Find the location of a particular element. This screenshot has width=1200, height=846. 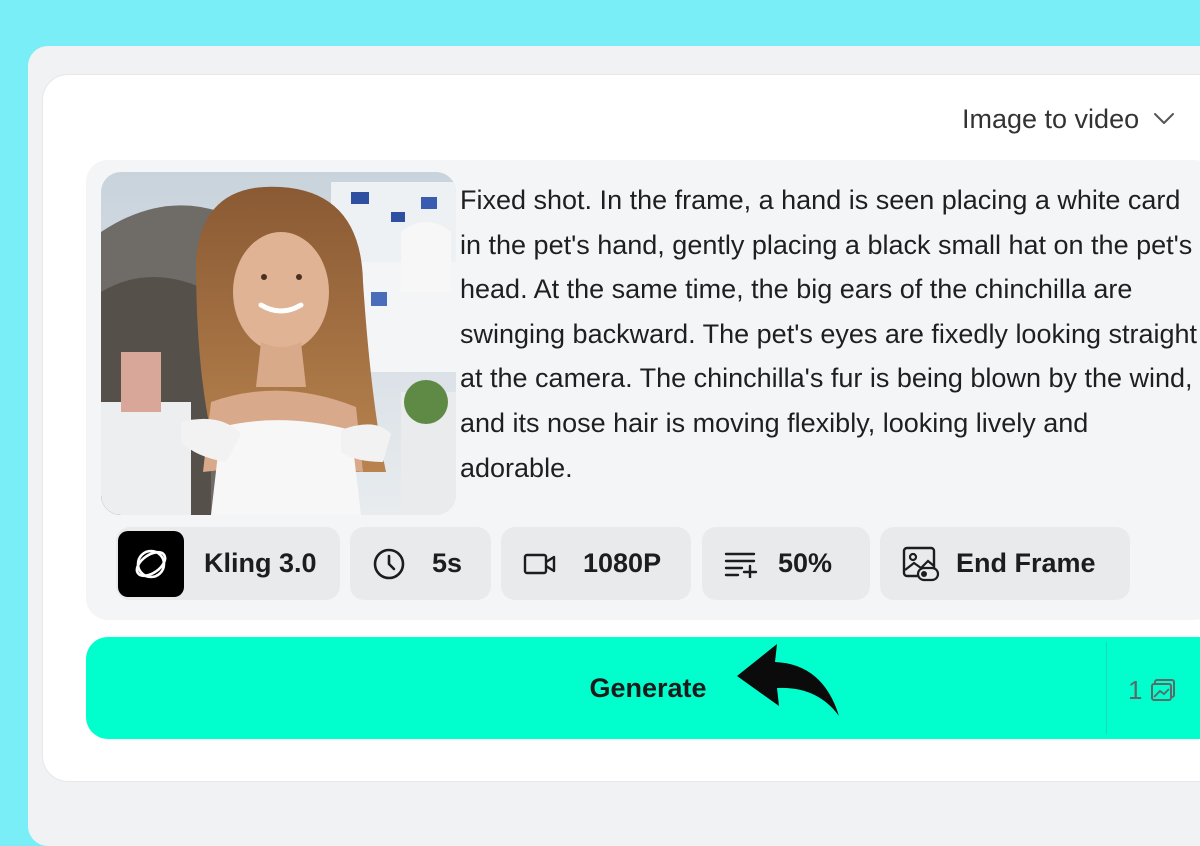

resolution-label: 1080P is located at coordinates (622, 563).